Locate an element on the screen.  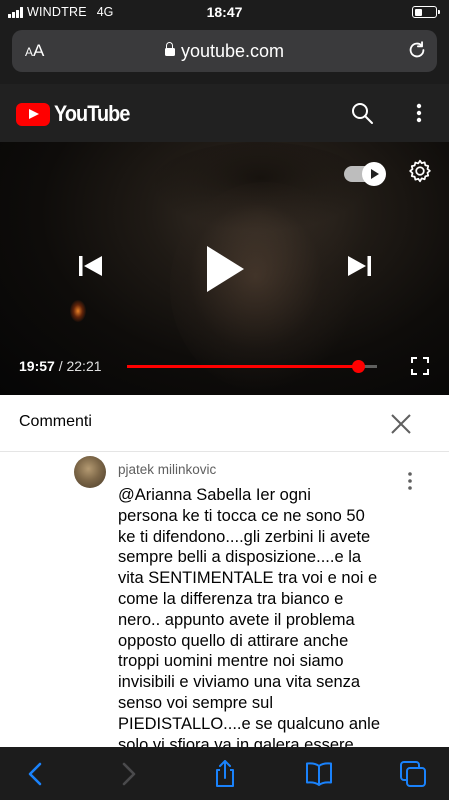
back-icon is located at coordinates (35, 774).